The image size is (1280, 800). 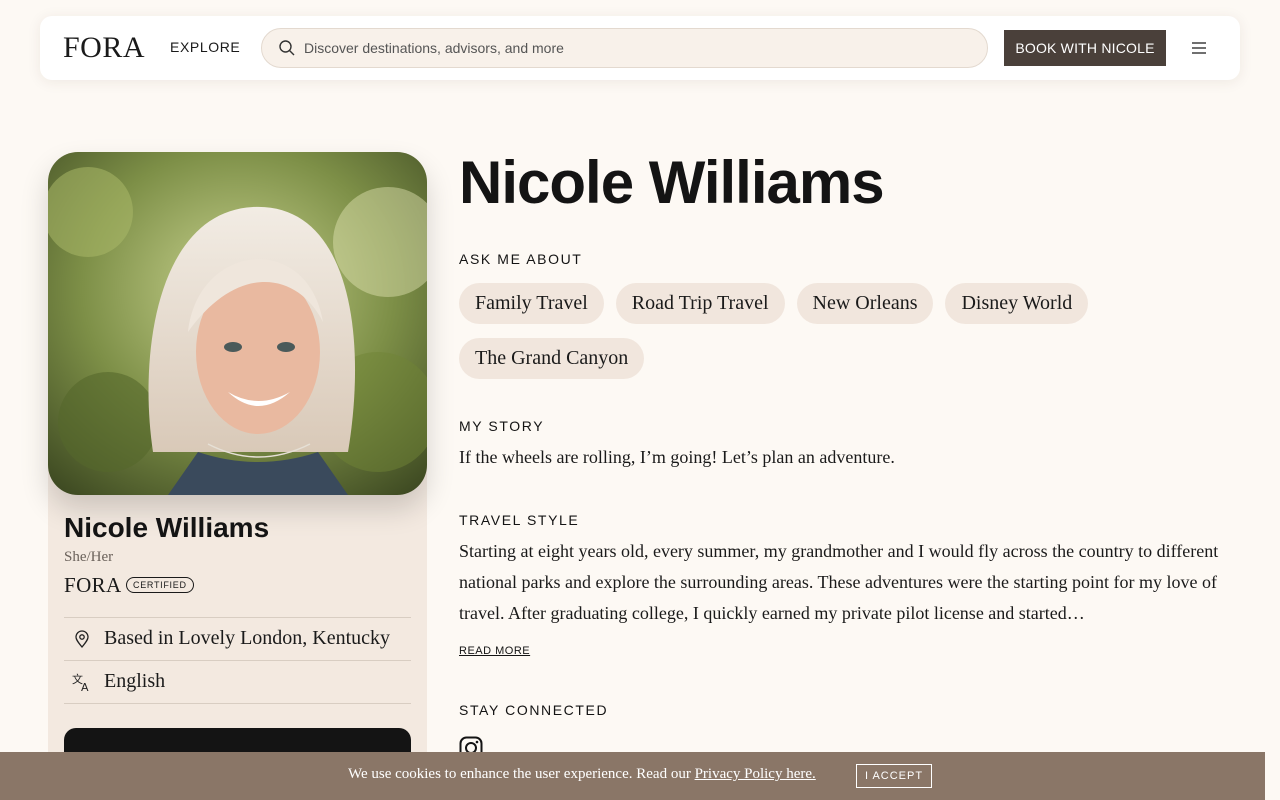 I want to click on language-row: 文 A English, so click(x=237, y=681).